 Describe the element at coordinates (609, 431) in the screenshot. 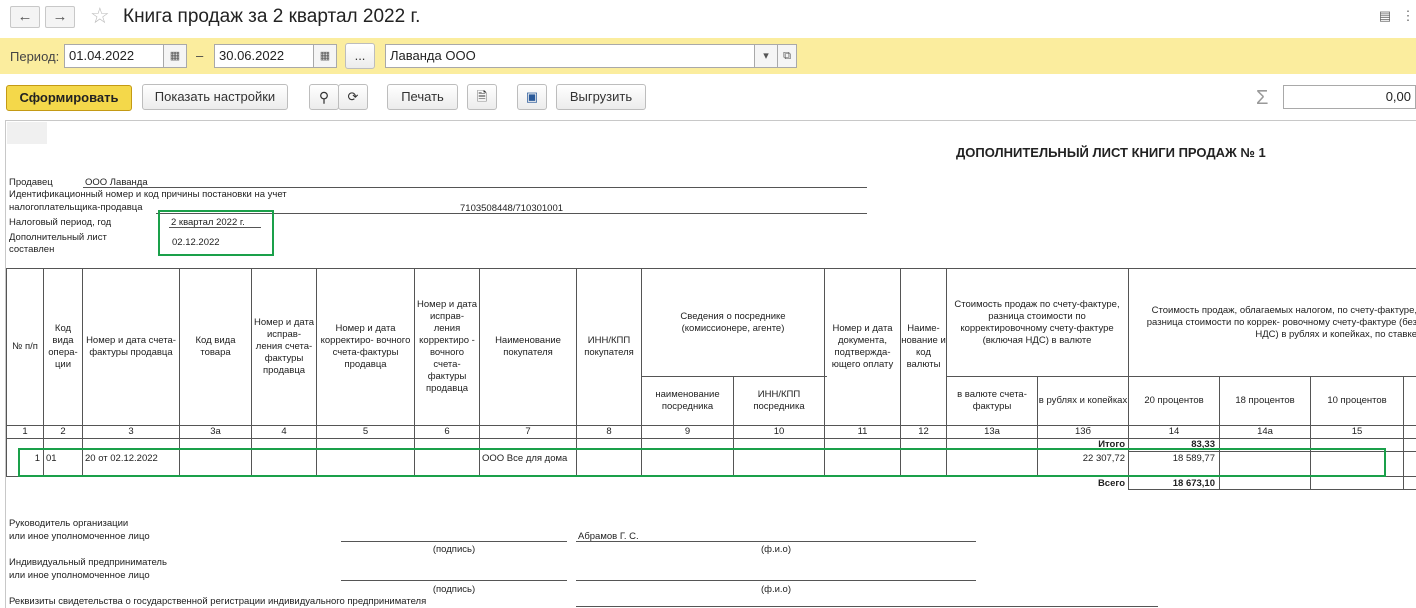

I see `col-num: 8` at that location.